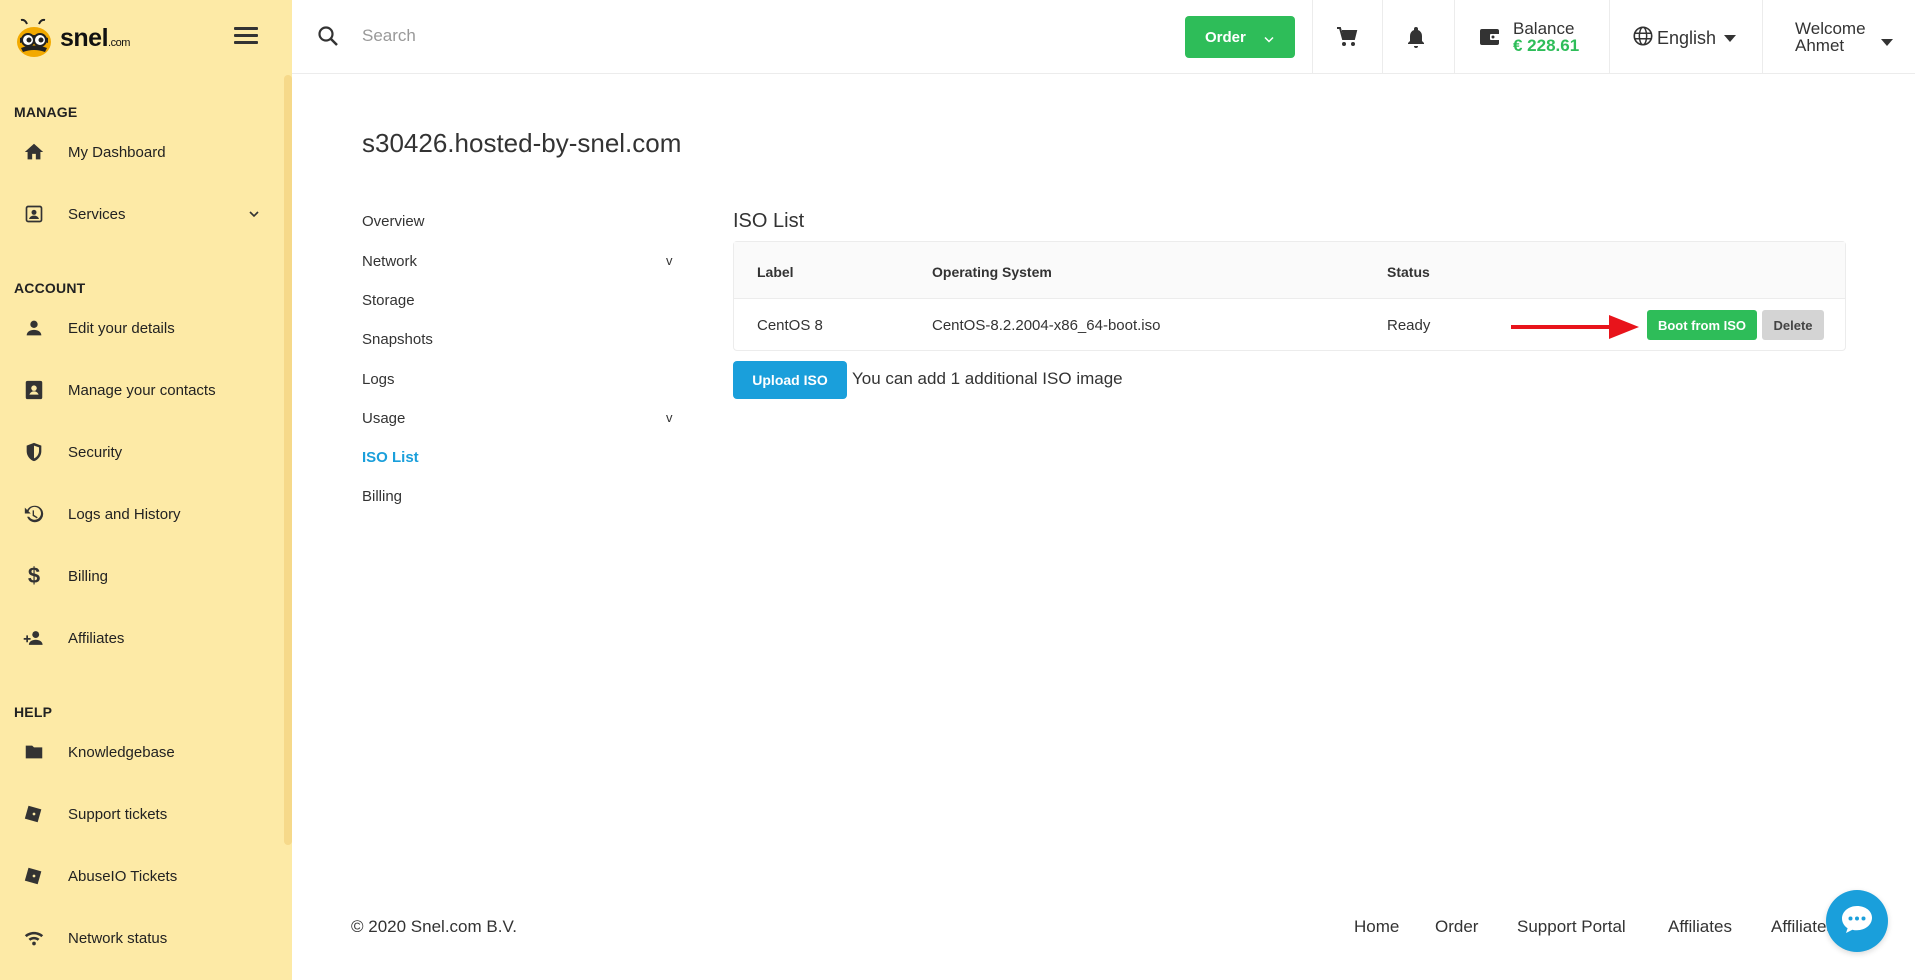 The width and height of the screenshot is (1915, 980). What do you see at coordinates (117, 152) in the screenshot?
I see `sidebar-item-label: My Dashboard` at bounding box center [117, 152].